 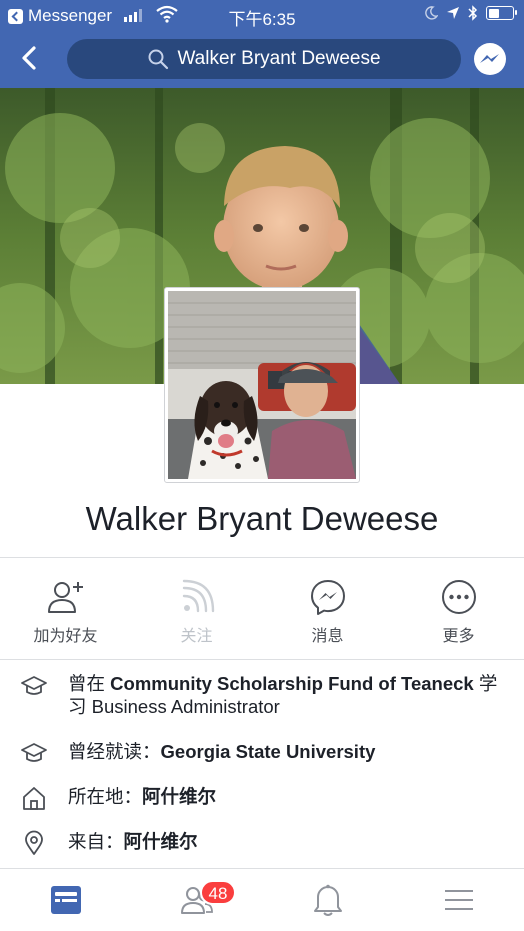 I want to click on location-pin-icon, so click(x=34, y=842).